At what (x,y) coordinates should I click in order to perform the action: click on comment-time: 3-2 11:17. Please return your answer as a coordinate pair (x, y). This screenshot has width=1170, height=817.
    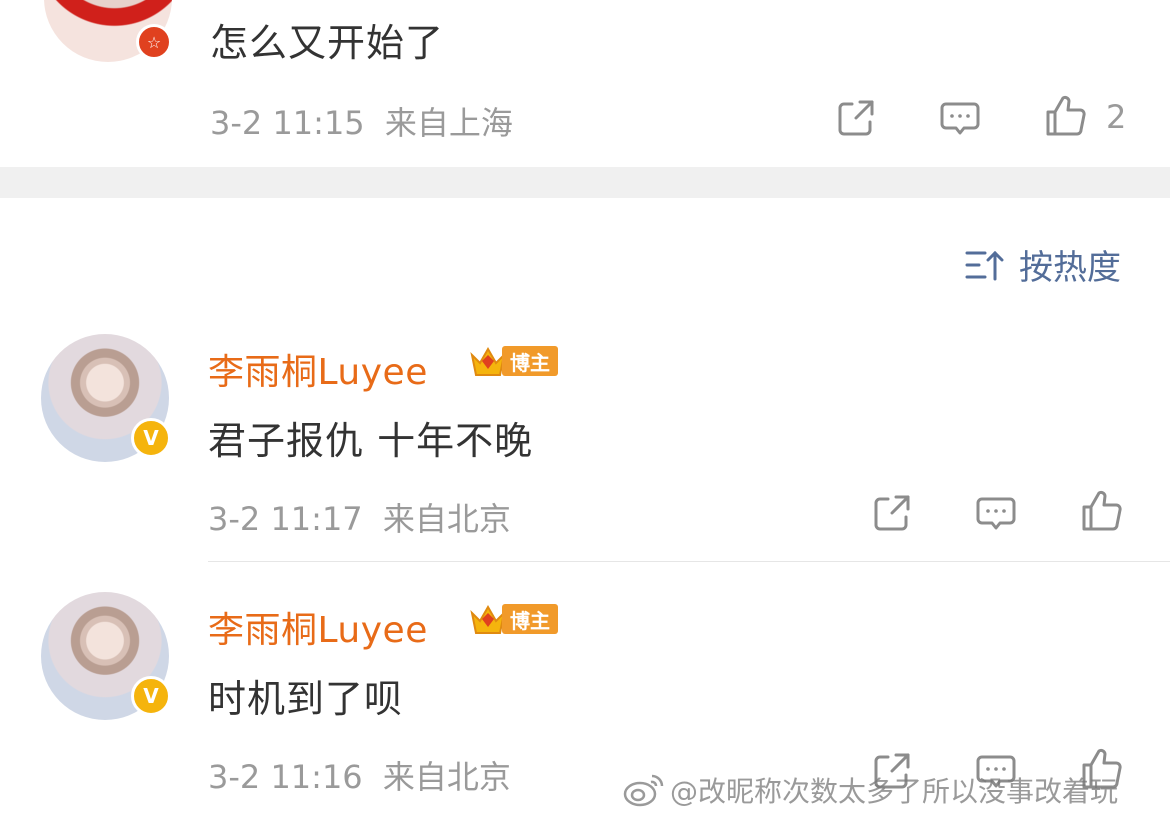
    Looking at the image, I should click on (285, 519).